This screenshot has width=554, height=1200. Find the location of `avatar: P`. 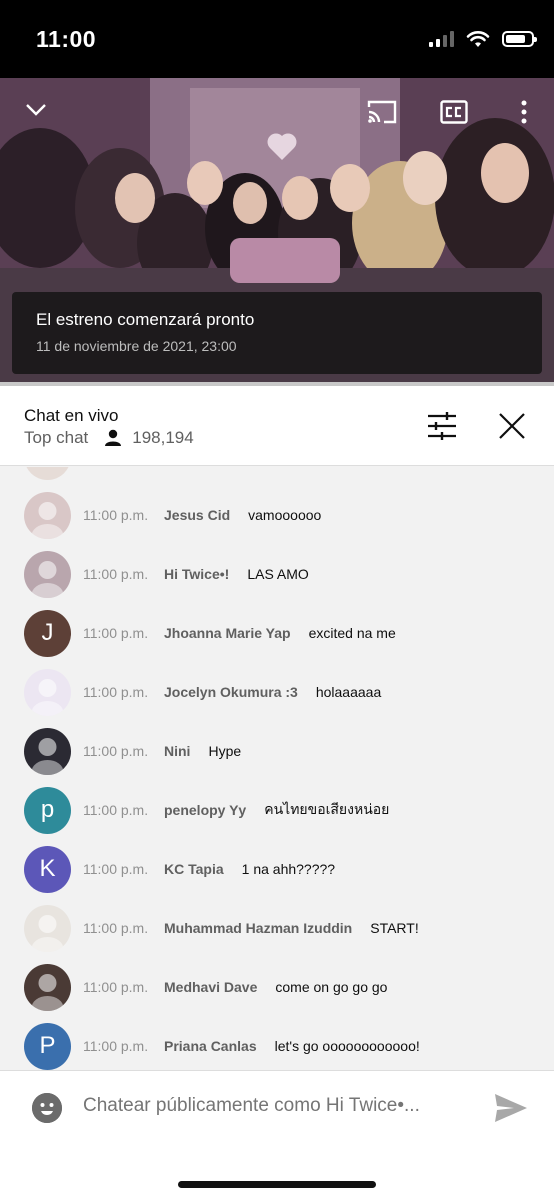

avatar: P is located at coordinates (47, 1046).